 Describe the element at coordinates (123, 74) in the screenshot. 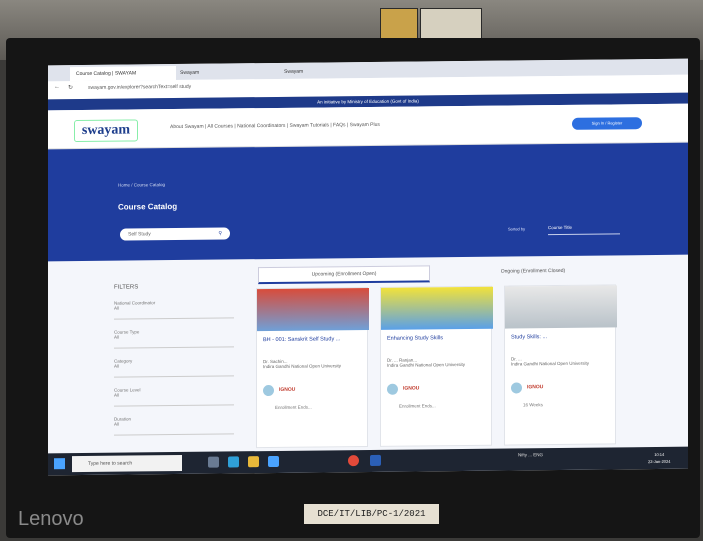

I see `browser-tab: Course Catalog | SWAYAM` at that location.